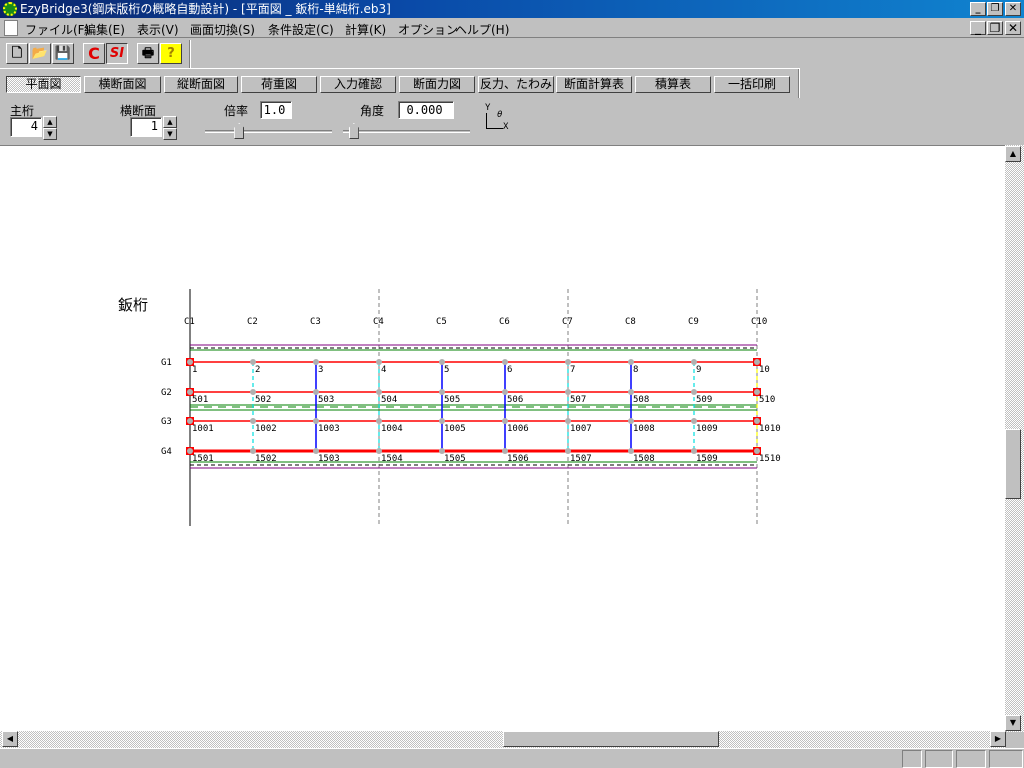 This screenshot has width=1024, height=768. What do you see at coordinates (455, 459) in the screenshot?
I see `node-label: 1505` at bounding box center [455, 459].